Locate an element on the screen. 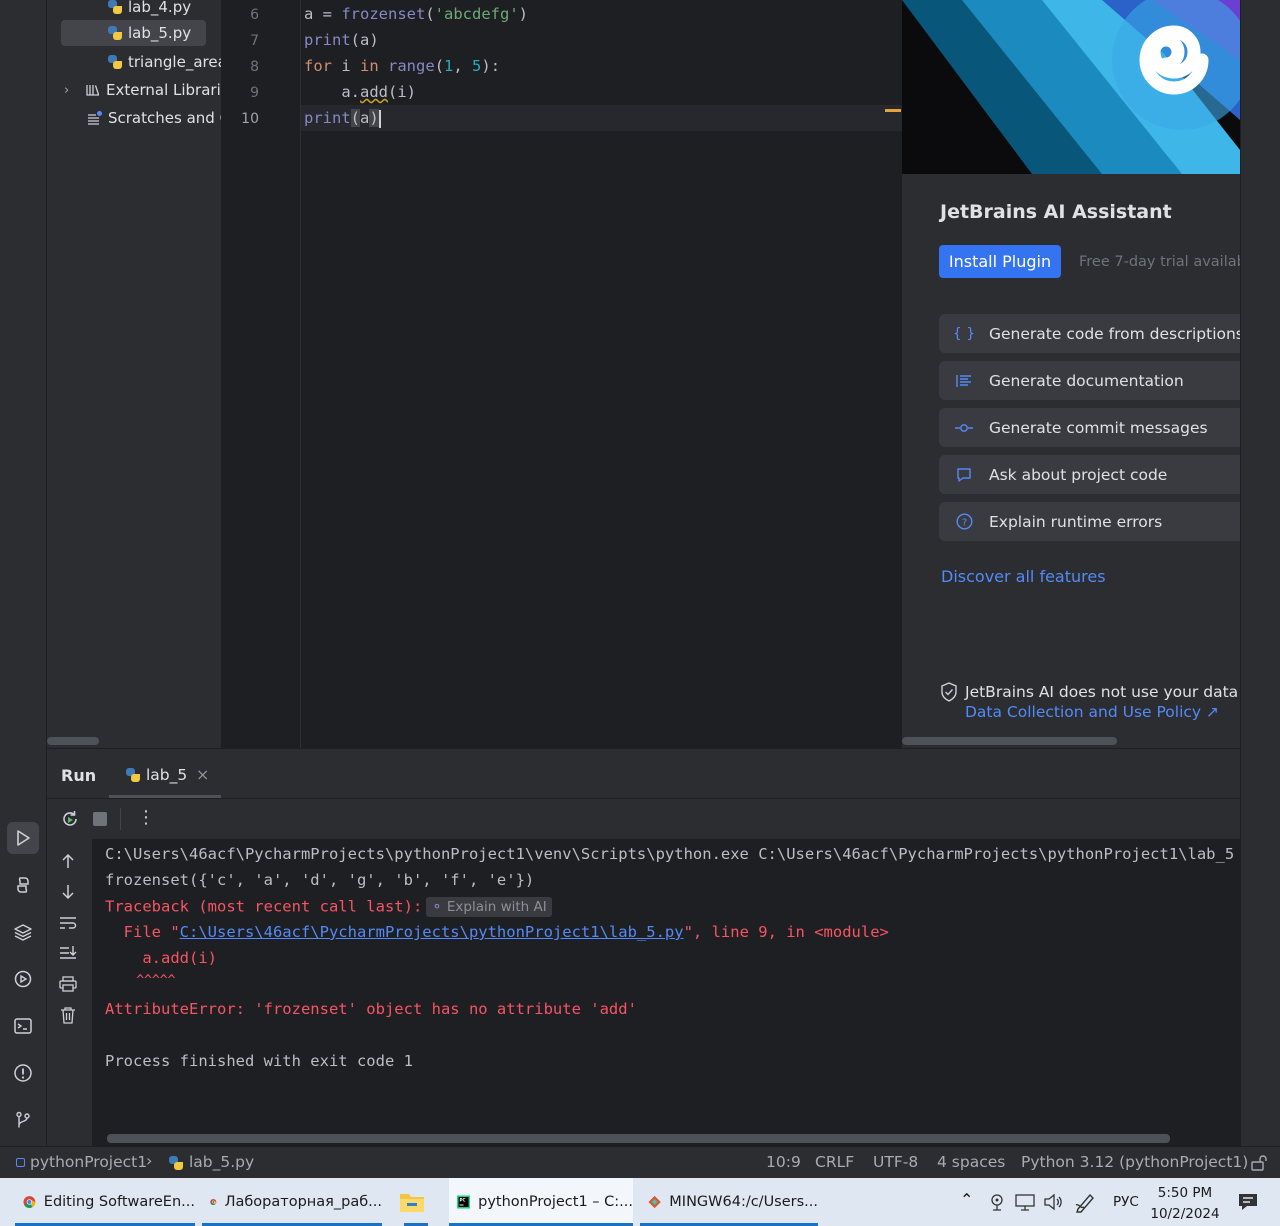  tree-scrollbar is located at coordinates (73, 741).